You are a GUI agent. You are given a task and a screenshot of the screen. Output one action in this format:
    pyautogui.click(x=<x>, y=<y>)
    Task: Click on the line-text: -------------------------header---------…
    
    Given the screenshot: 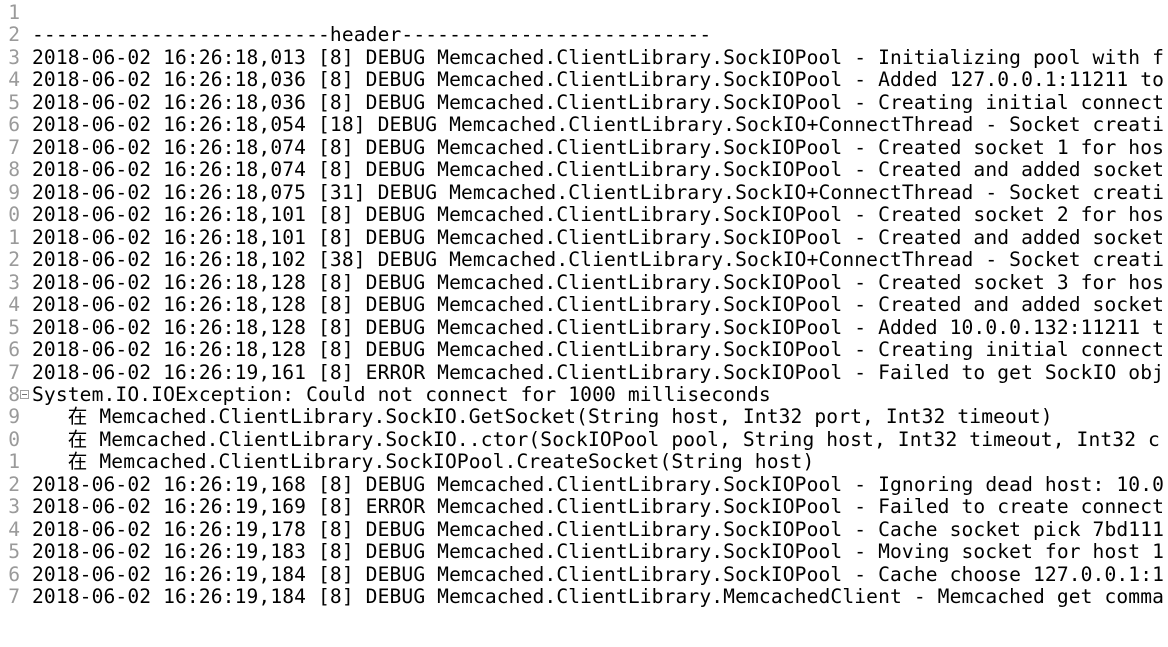 What is the action you would take?
    pyautogui.click(x=372, y=35)
    